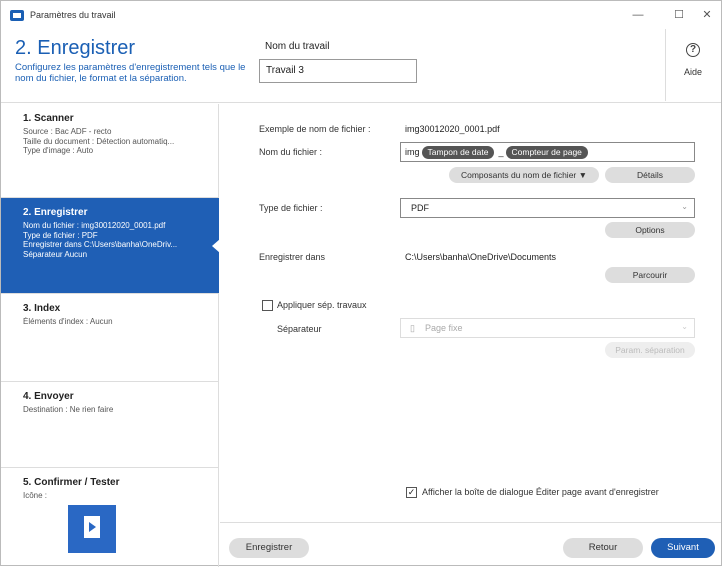 The height and width of the screenshot is (567, 722). I want to click on filename-components-button: Composants du nom de fichier ▼, so click(524, 175).